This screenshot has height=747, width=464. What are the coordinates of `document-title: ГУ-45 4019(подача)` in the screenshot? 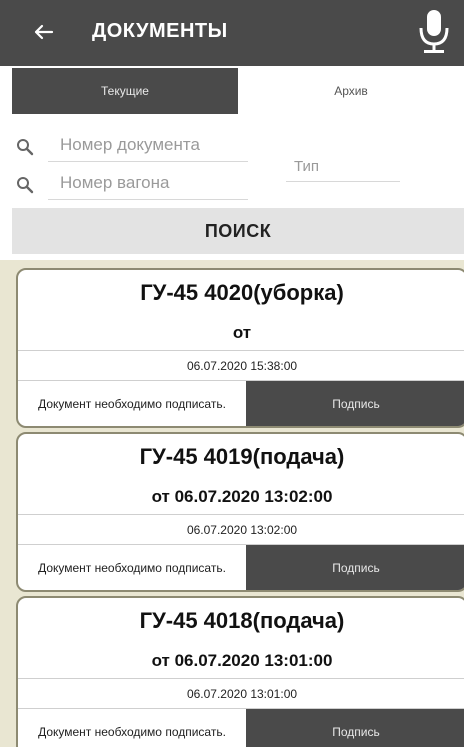 It's located at (242, 456).